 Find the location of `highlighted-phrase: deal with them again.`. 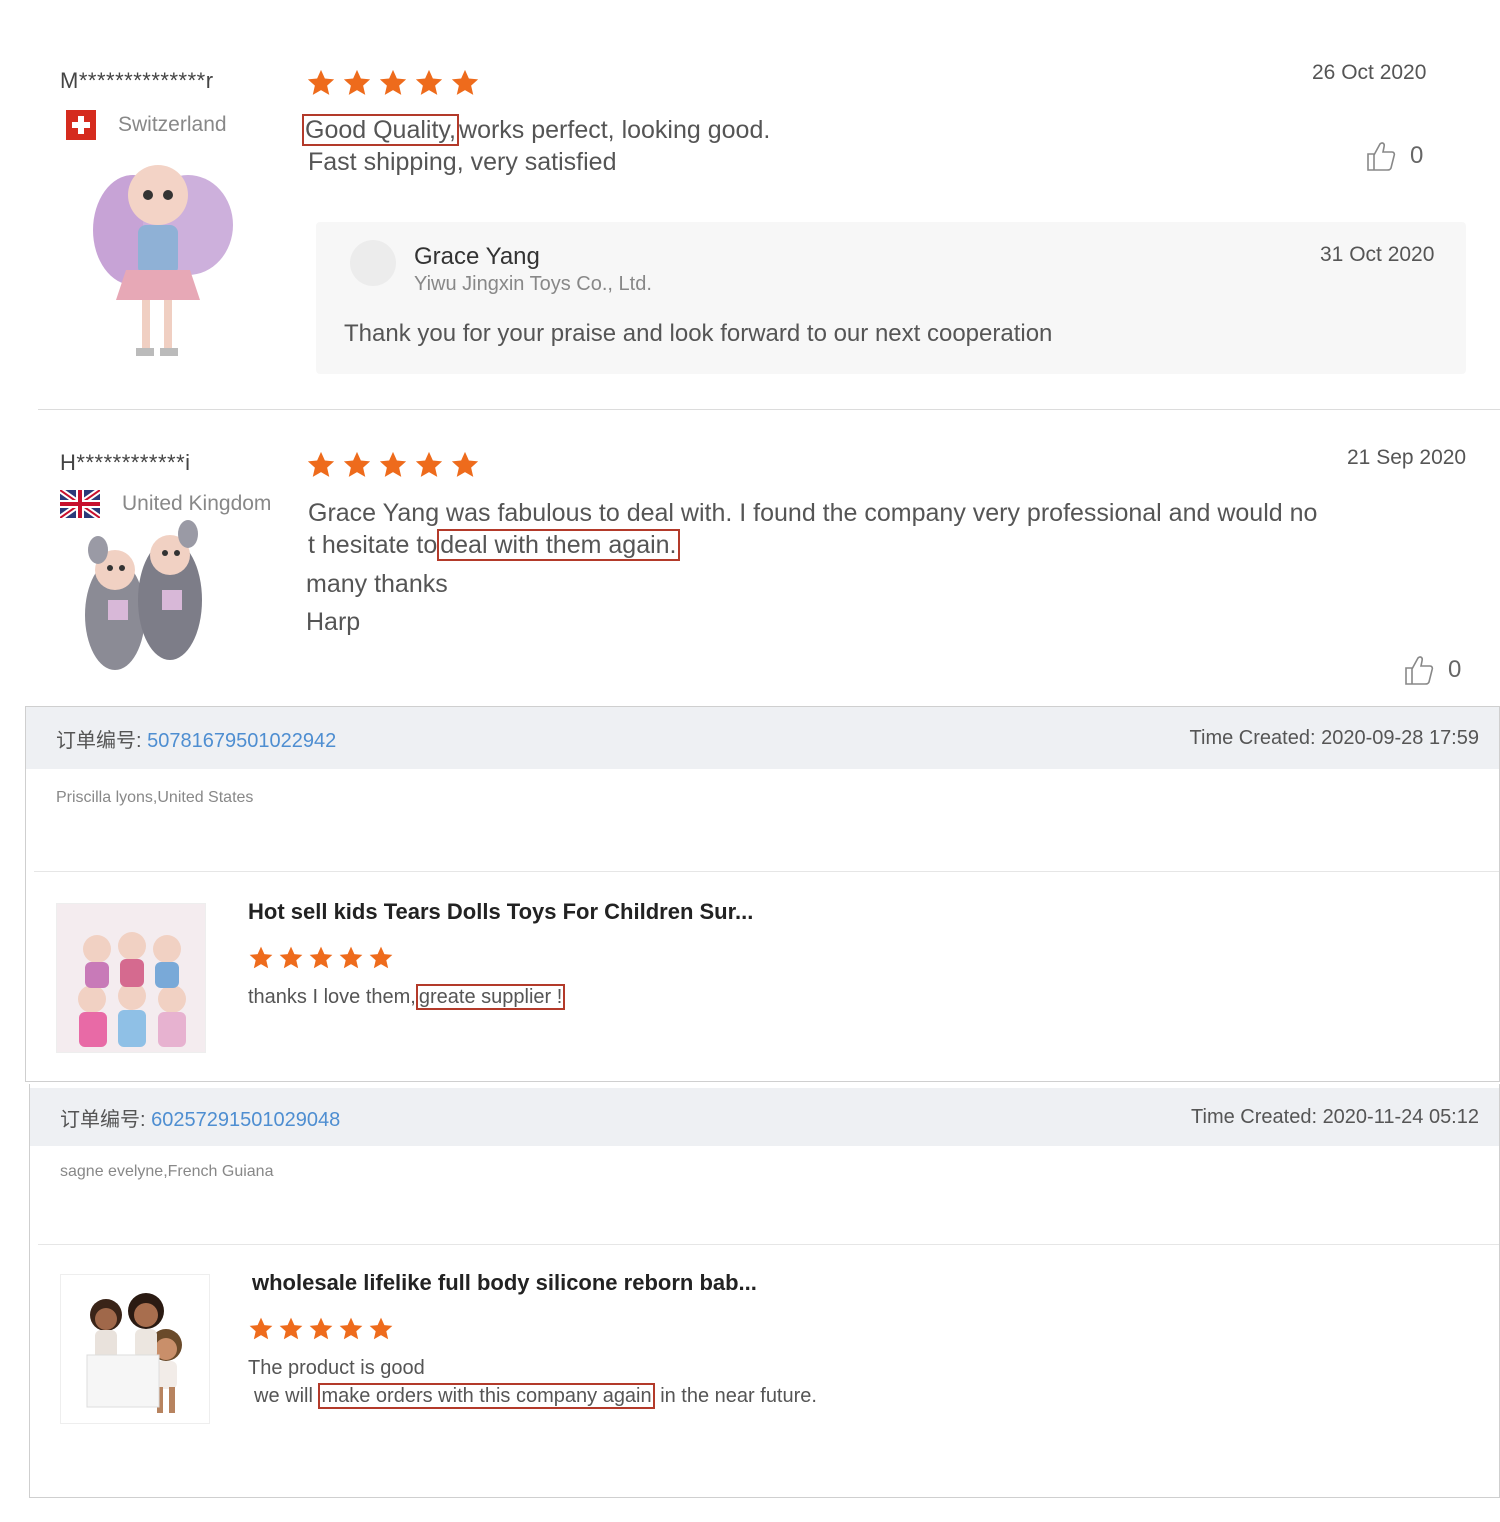

highlighted-phrase: deal with them again. is located at coordinates (558, 545).